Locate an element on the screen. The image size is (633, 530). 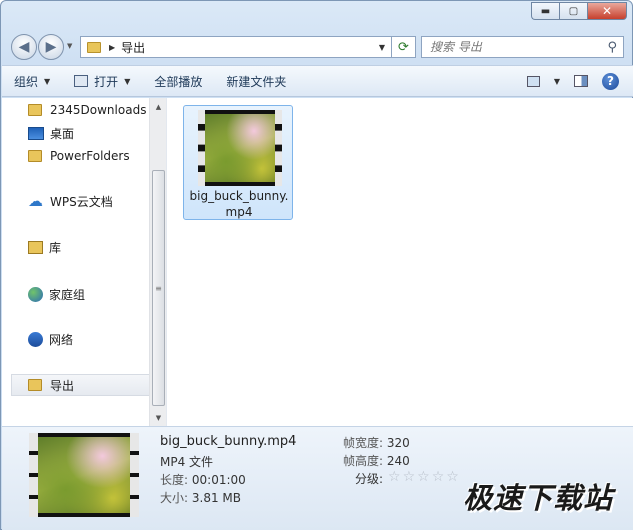
open-icon is located at coordinates (81, 81).